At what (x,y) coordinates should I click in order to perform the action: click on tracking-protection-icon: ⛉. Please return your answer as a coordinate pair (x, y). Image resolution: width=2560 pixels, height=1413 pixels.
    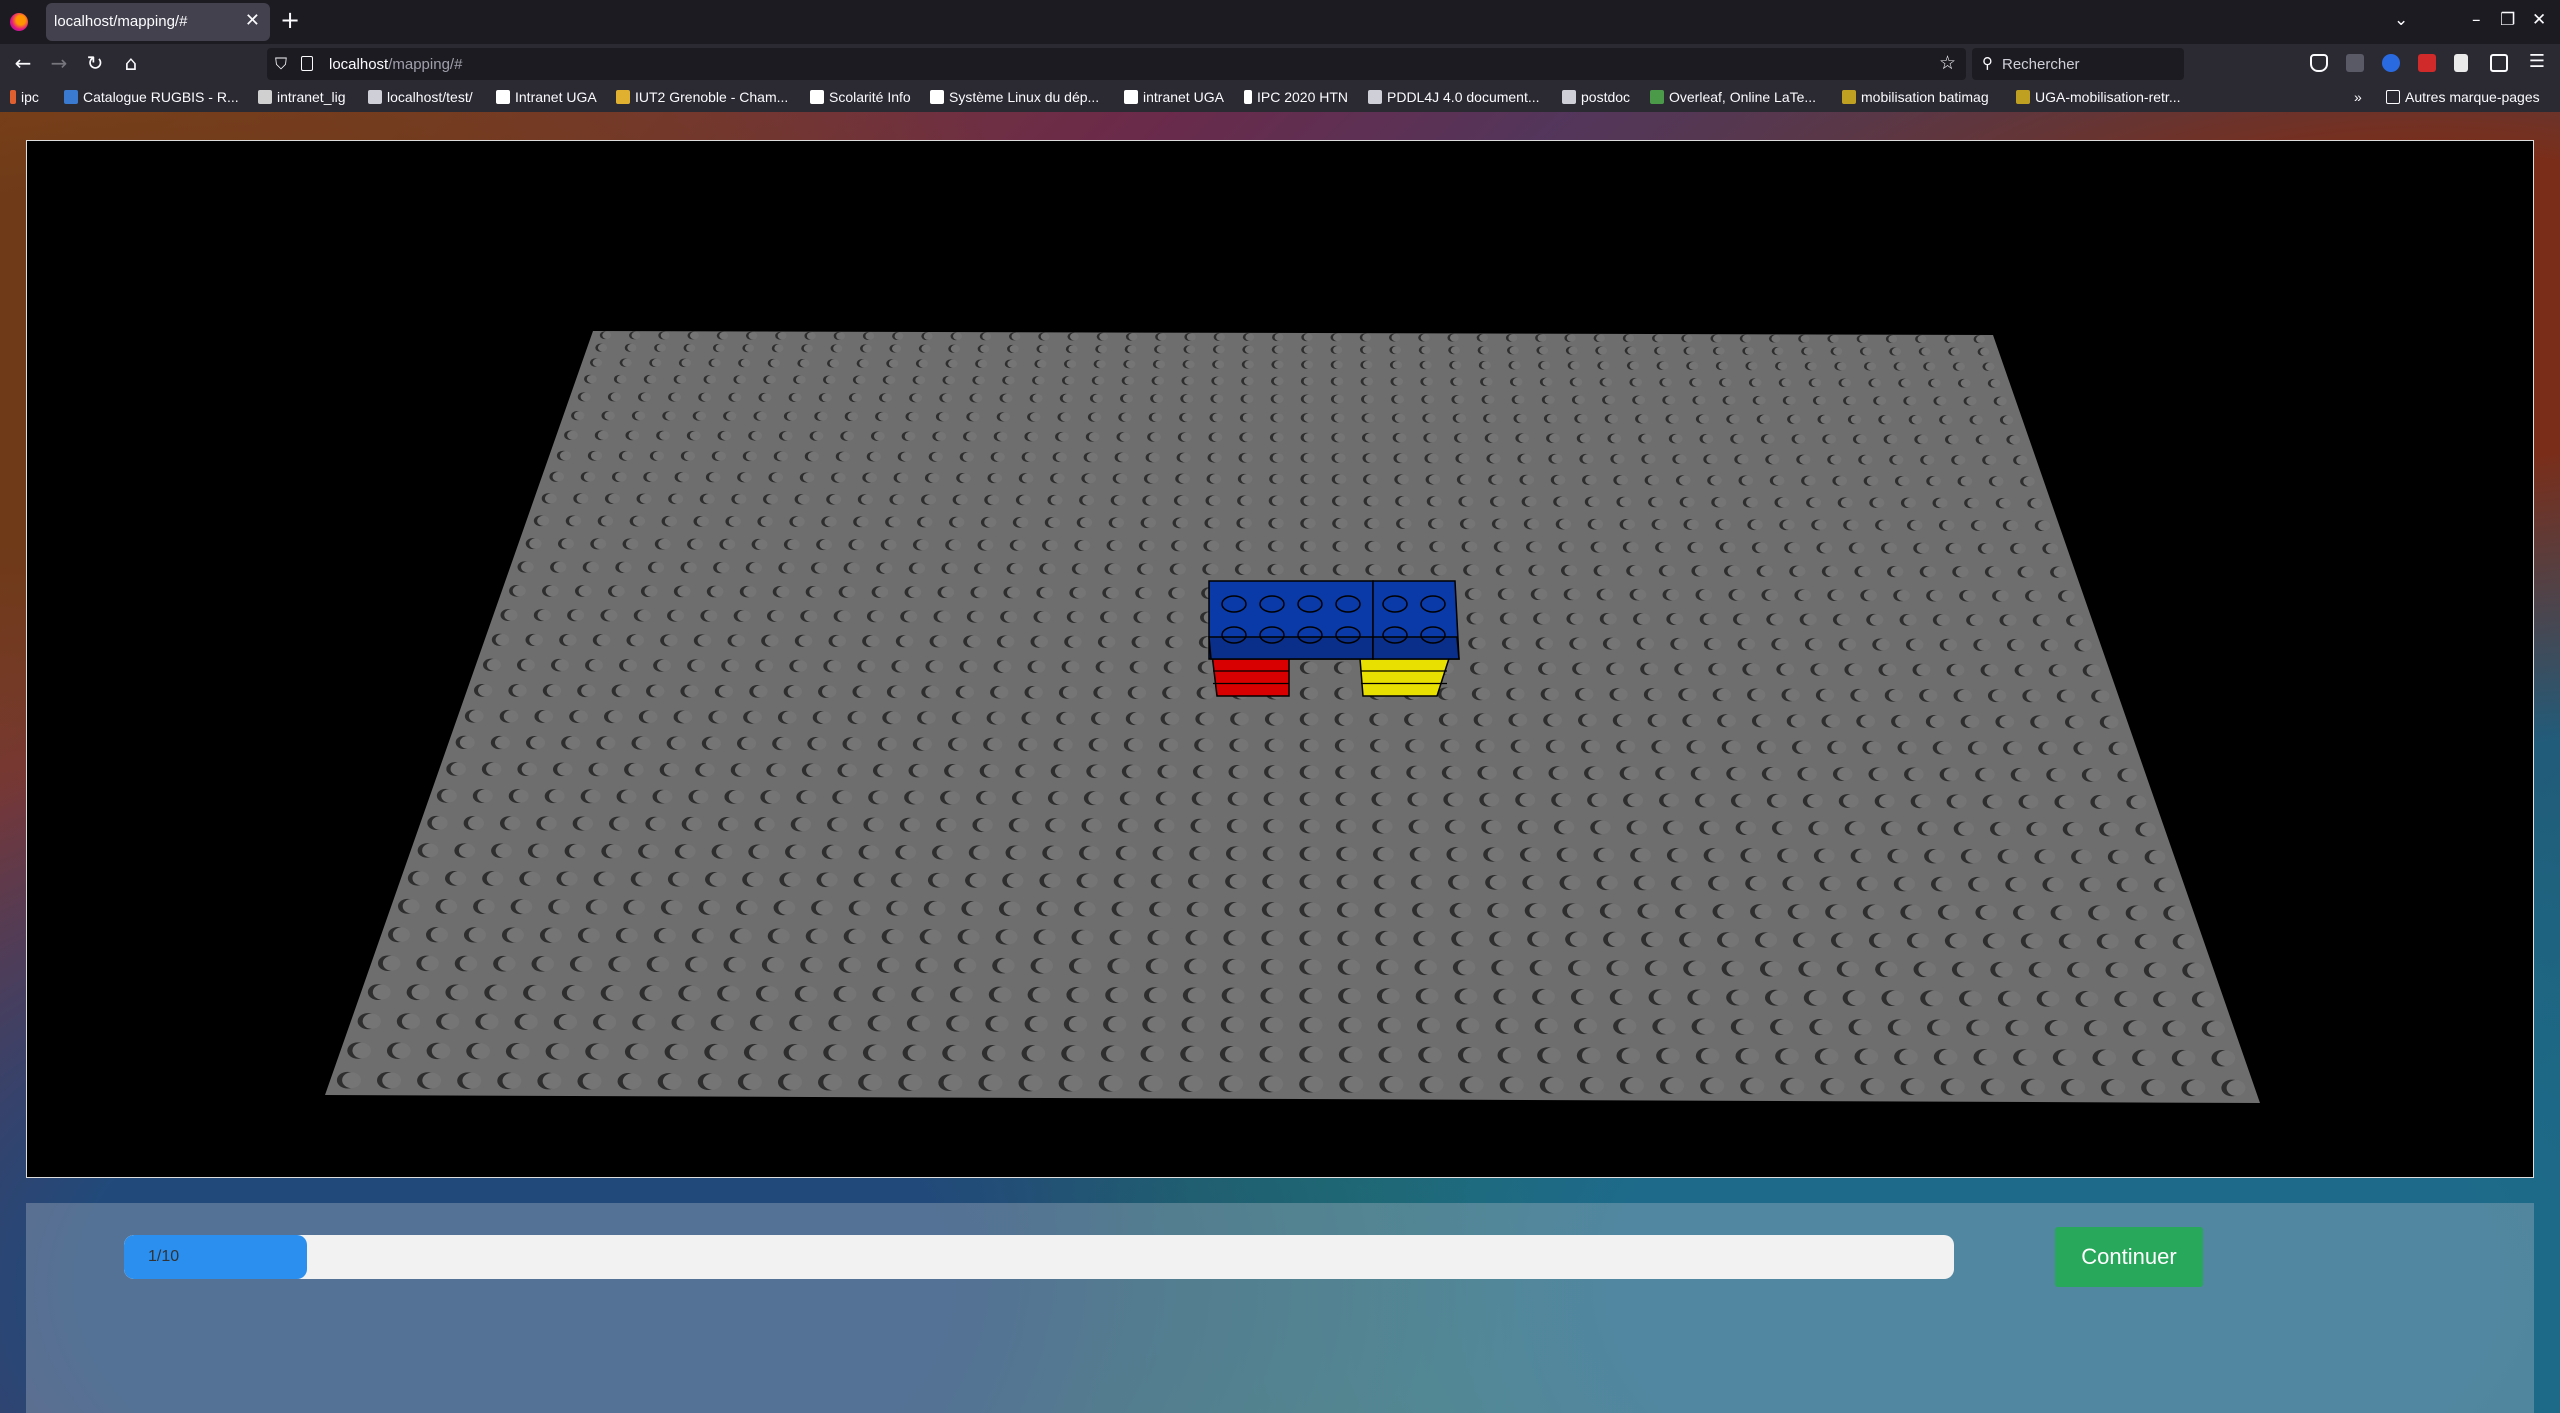
    Looking at the image, I should click on (281, 64).